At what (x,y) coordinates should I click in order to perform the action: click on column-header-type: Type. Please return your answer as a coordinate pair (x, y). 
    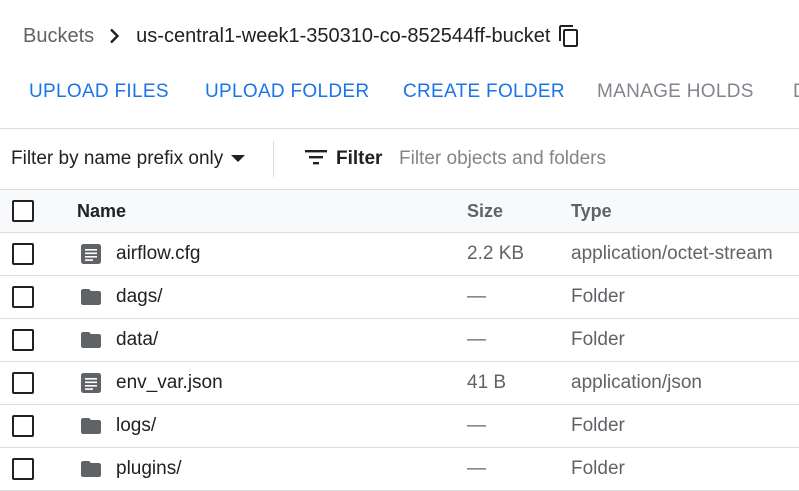
    Looking at the image, I should click on (591, 211).